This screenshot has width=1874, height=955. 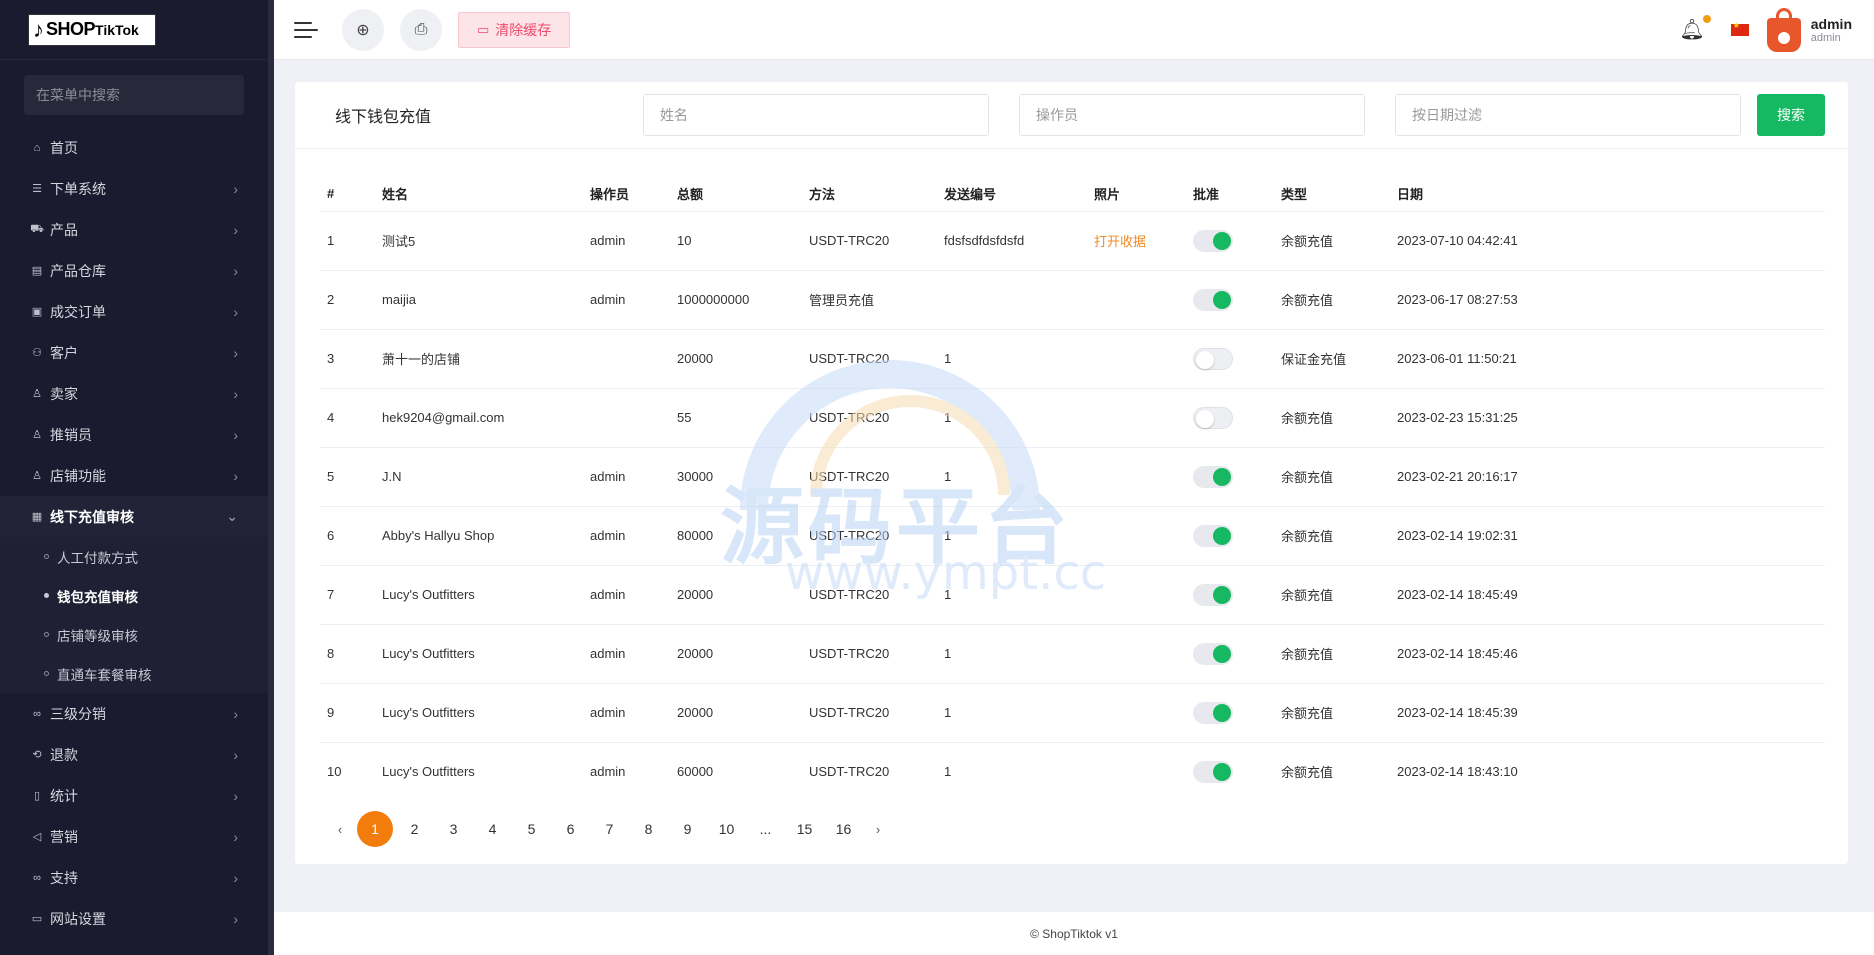 I want to click on sidebar-item: ♙ 卖家 ›, so click(x=134, y=393).